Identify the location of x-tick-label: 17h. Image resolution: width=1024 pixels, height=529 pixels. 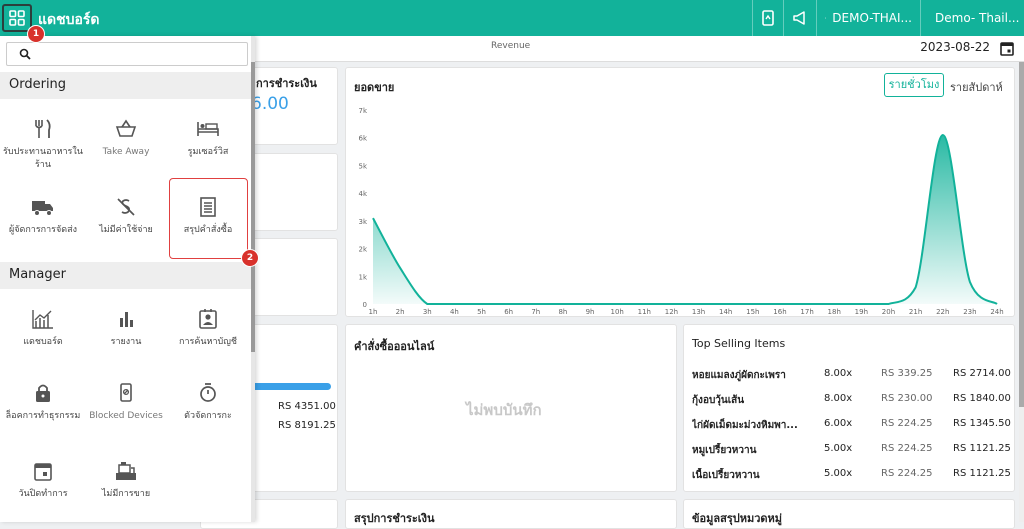
(806, 312).